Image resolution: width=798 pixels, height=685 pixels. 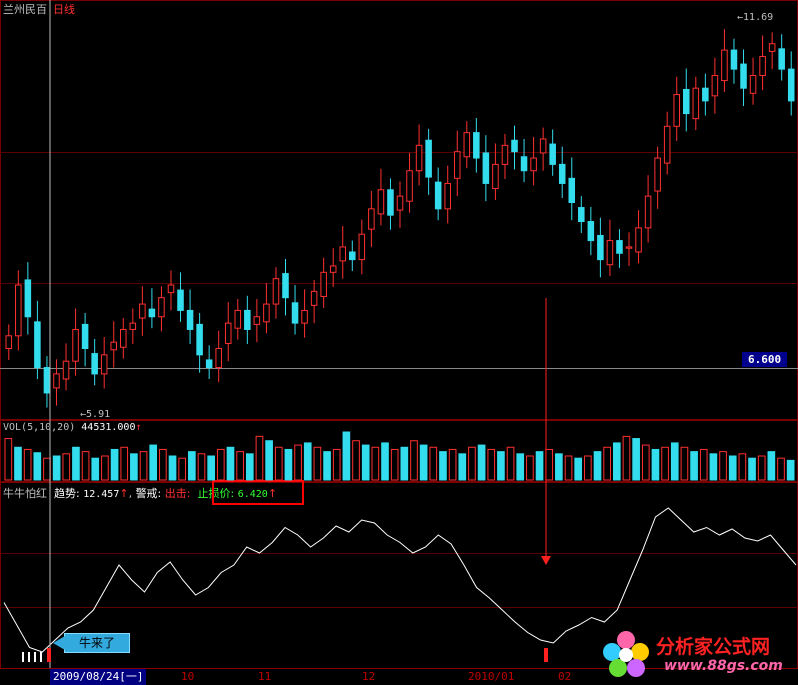 What do you see at coordinates (41, 657) in the screenshot?
I see `signal-tick` at bounding box center [41, 657].